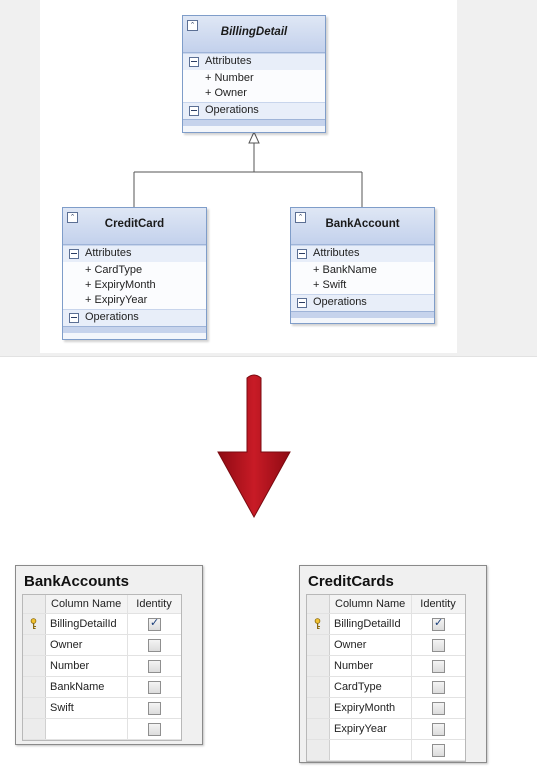 This screenshot has width=537, height=770. I want to click on attribute-item: + Owner, so click(226, 93).